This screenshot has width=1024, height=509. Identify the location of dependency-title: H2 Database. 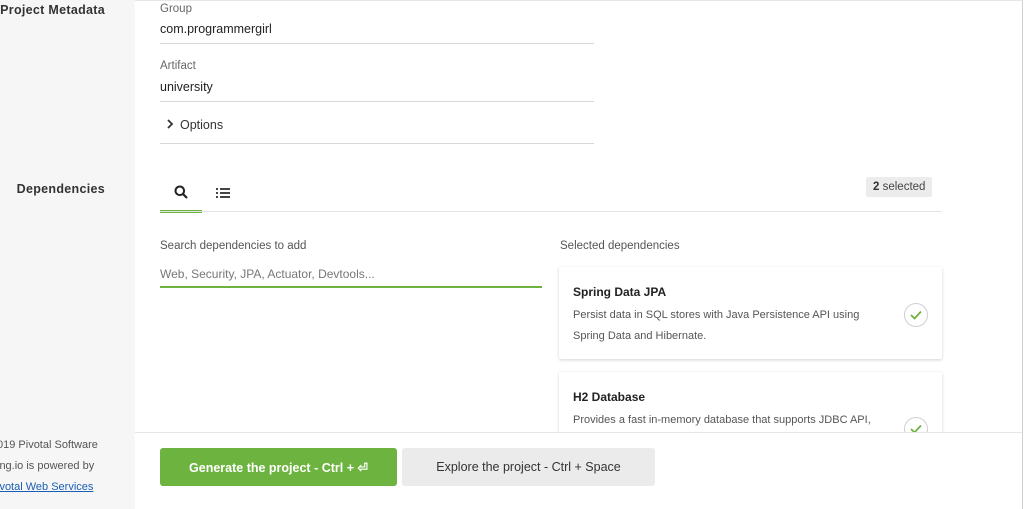
(609, 397).